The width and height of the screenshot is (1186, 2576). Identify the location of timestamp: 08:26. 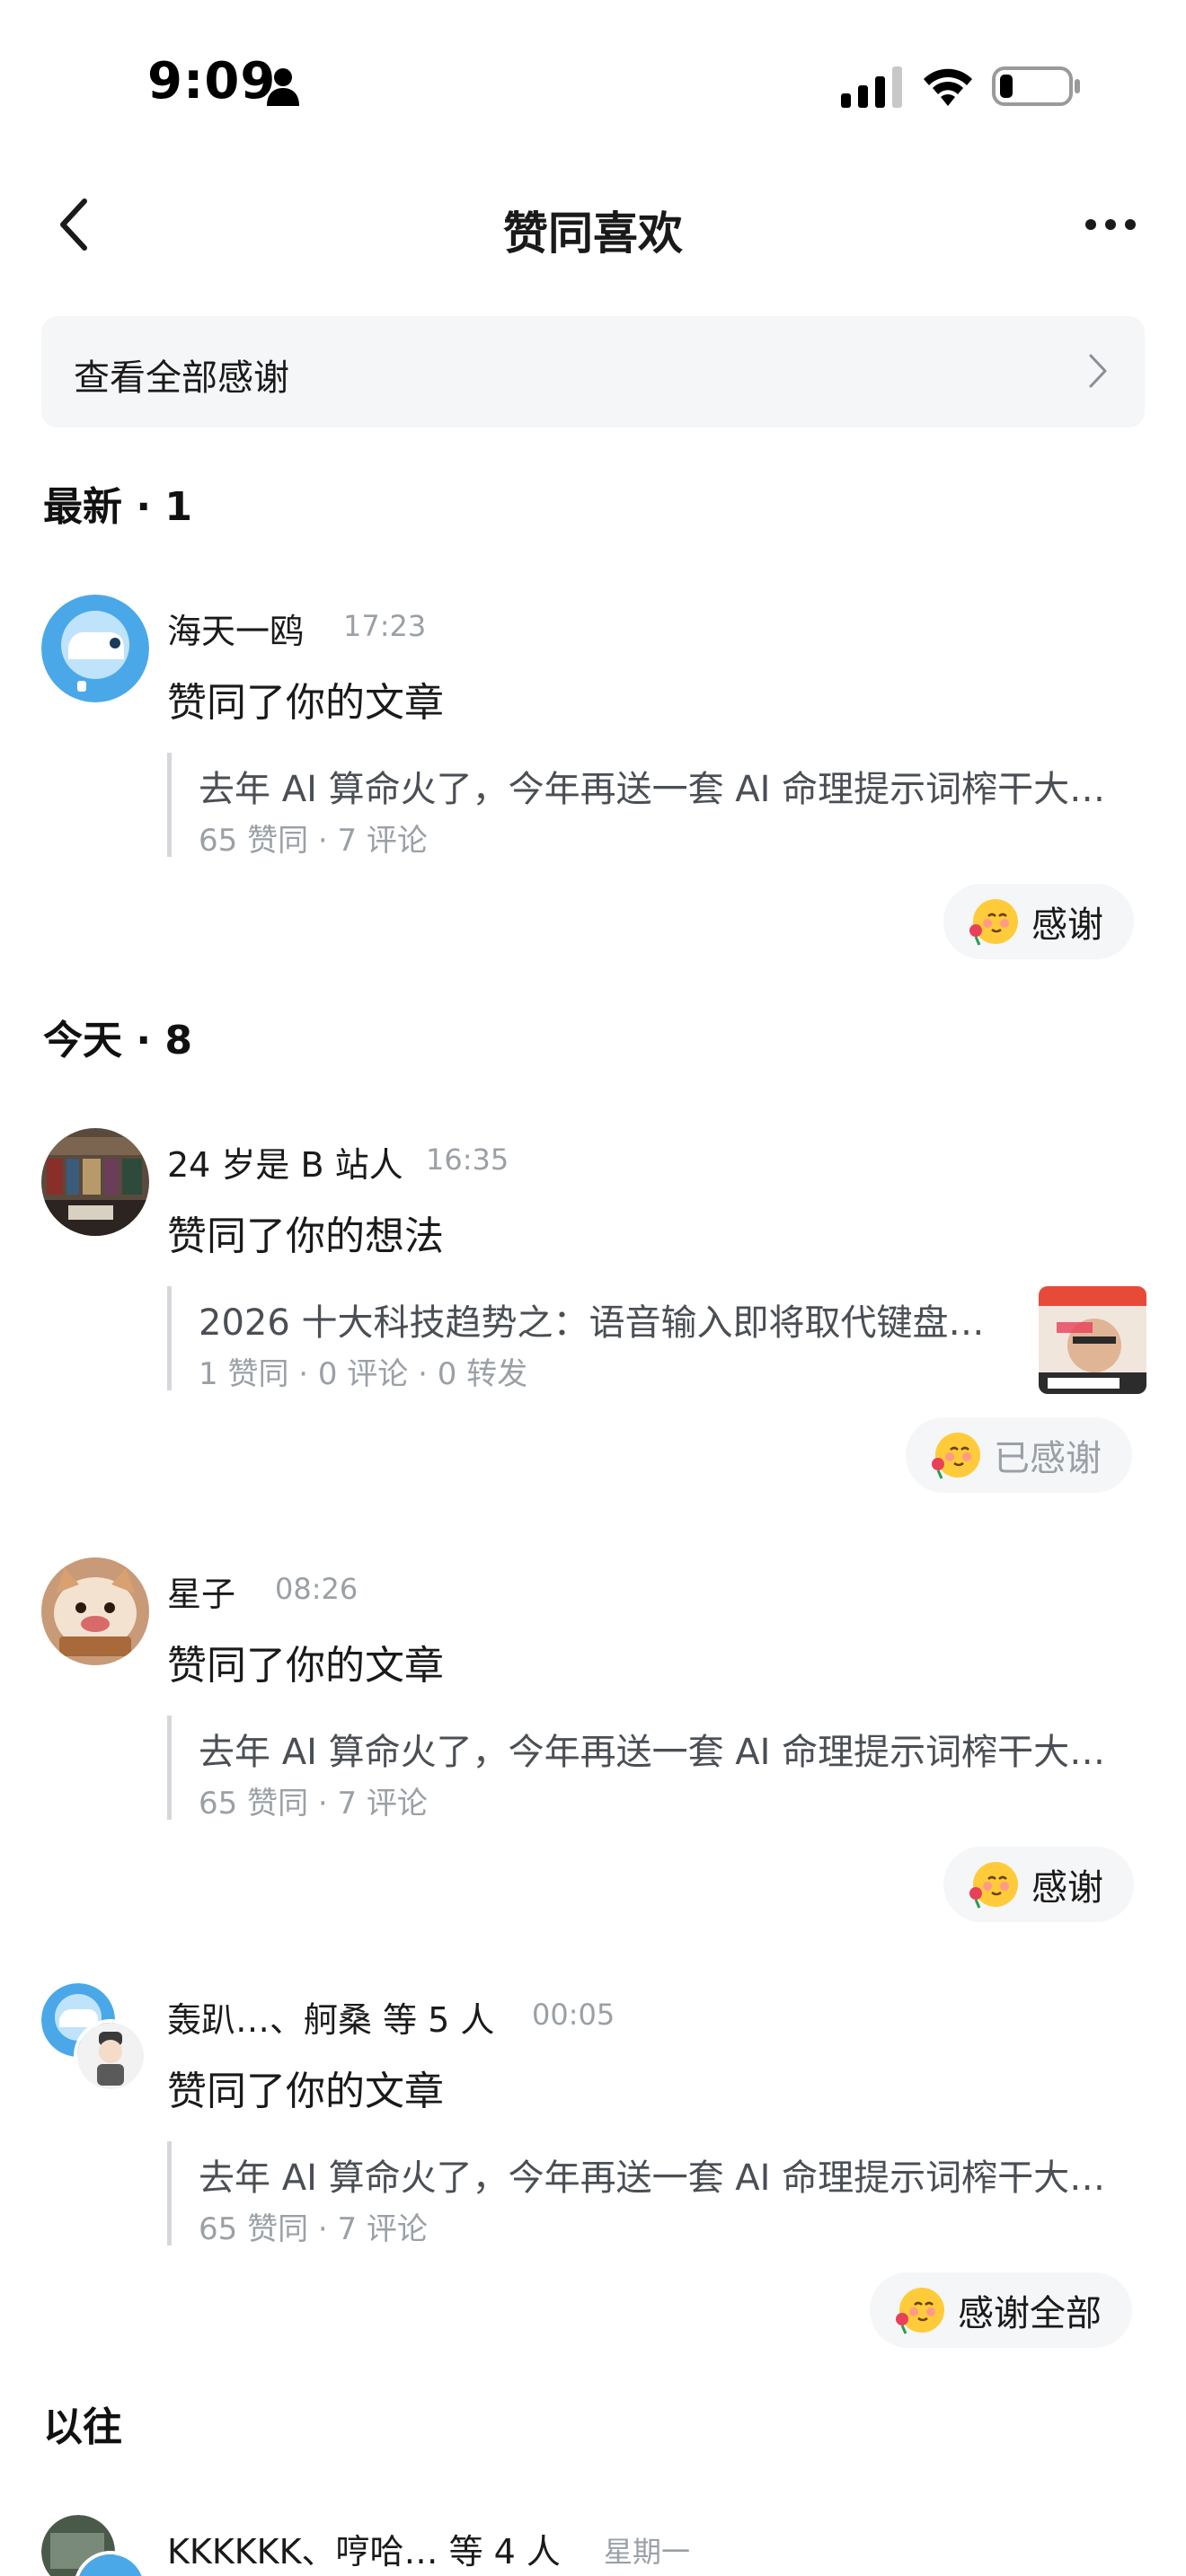
(316, 1589).